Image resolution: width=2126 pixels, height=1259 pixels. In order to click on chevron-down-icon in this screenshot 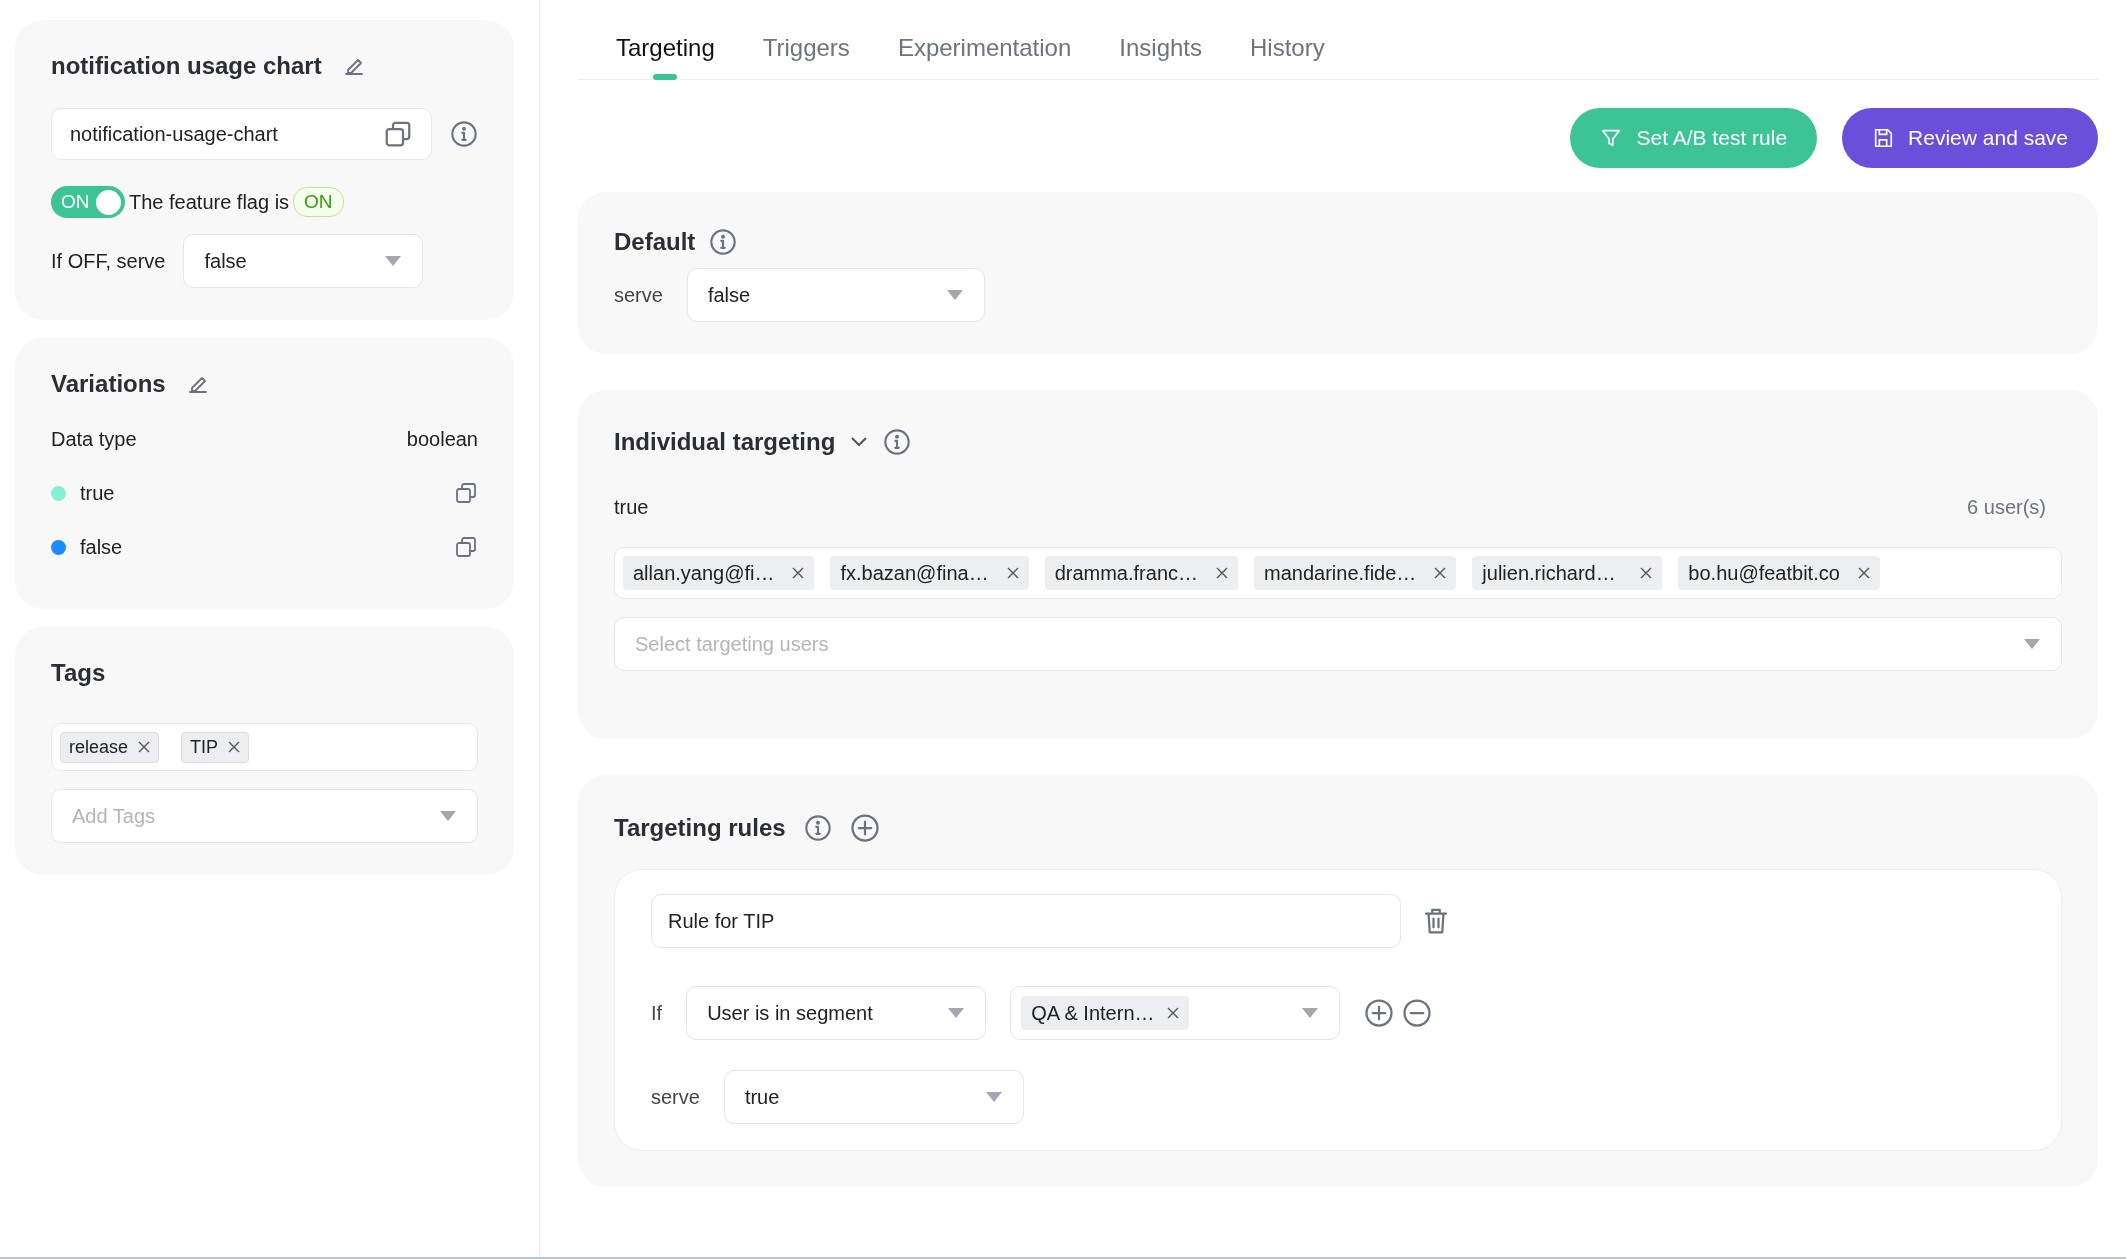, I will do `click(859, 442)`.